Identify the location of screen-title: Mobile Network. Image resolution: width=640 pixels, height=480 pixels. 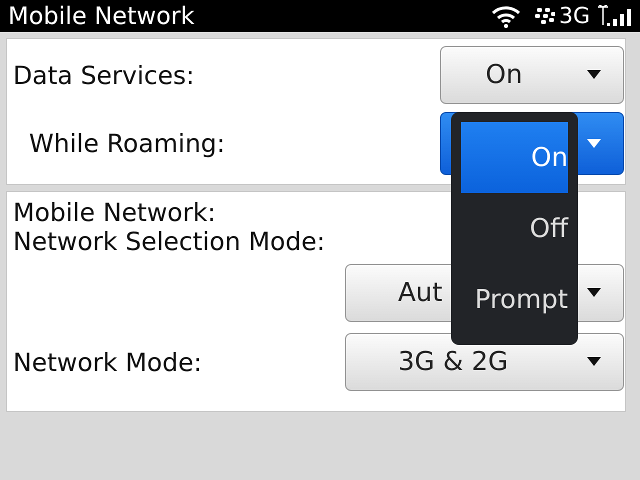
(102, 16).